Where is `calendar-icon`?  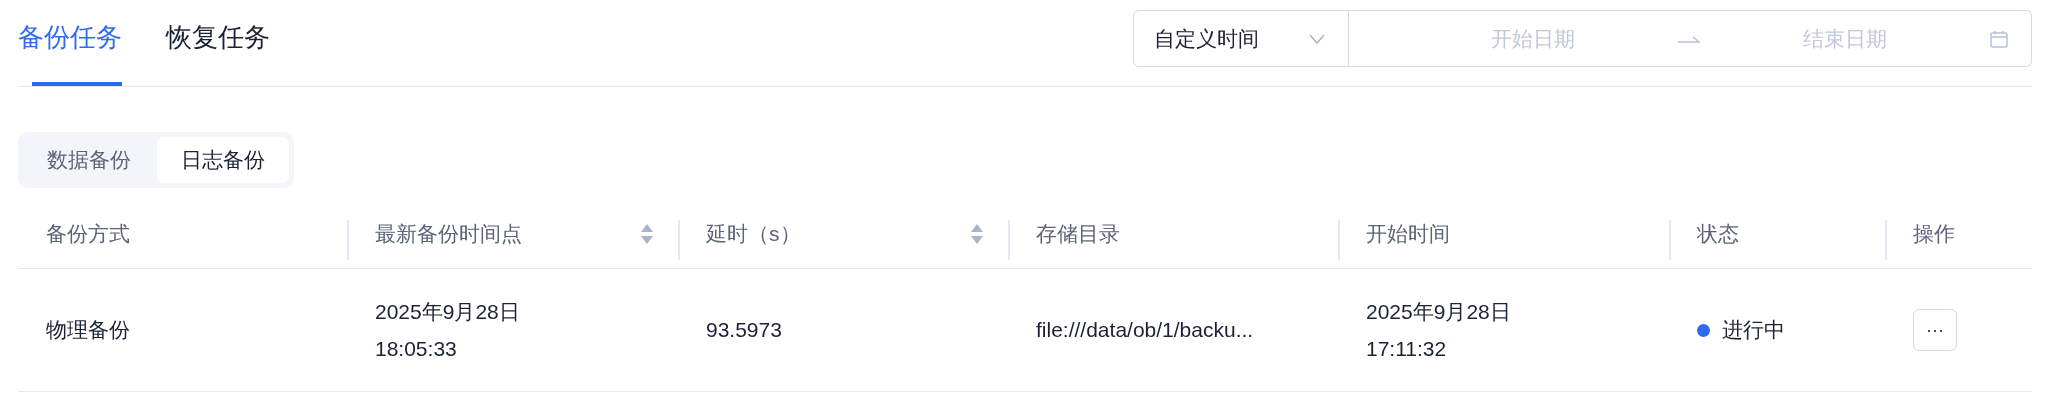 calendar-icon is located at coordinates (1999, 38).